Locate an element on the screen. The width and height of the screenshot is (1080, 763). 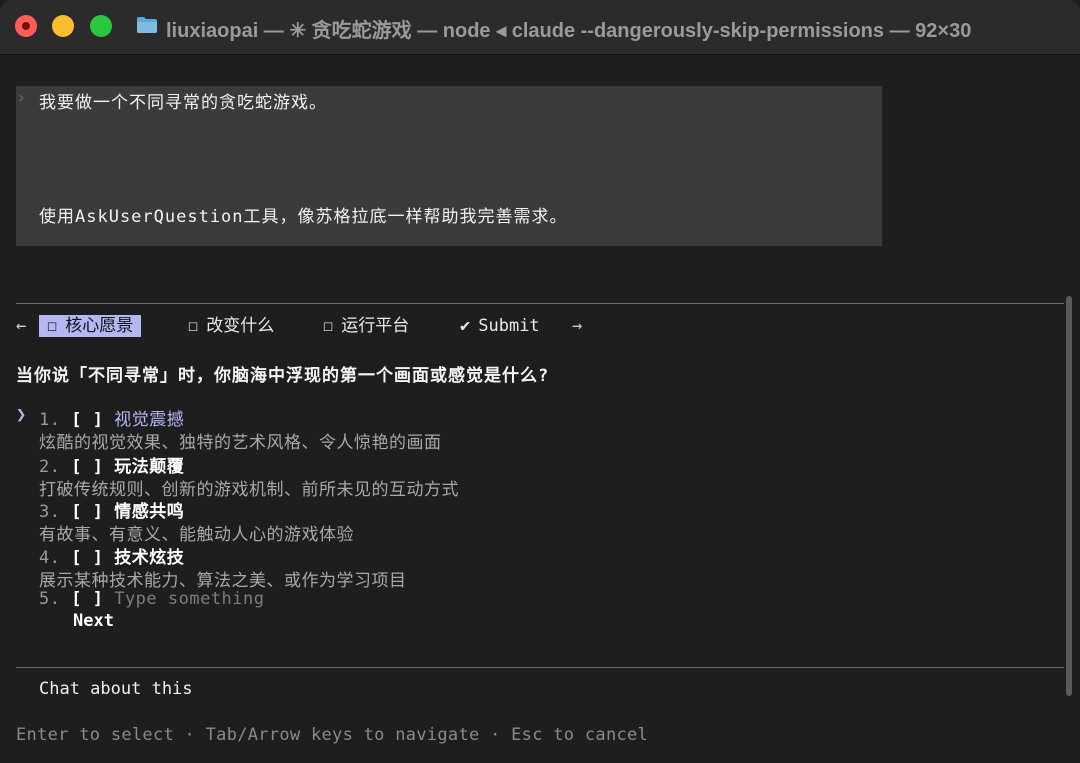
option-number: 2. is located at coordinates (50, 467).